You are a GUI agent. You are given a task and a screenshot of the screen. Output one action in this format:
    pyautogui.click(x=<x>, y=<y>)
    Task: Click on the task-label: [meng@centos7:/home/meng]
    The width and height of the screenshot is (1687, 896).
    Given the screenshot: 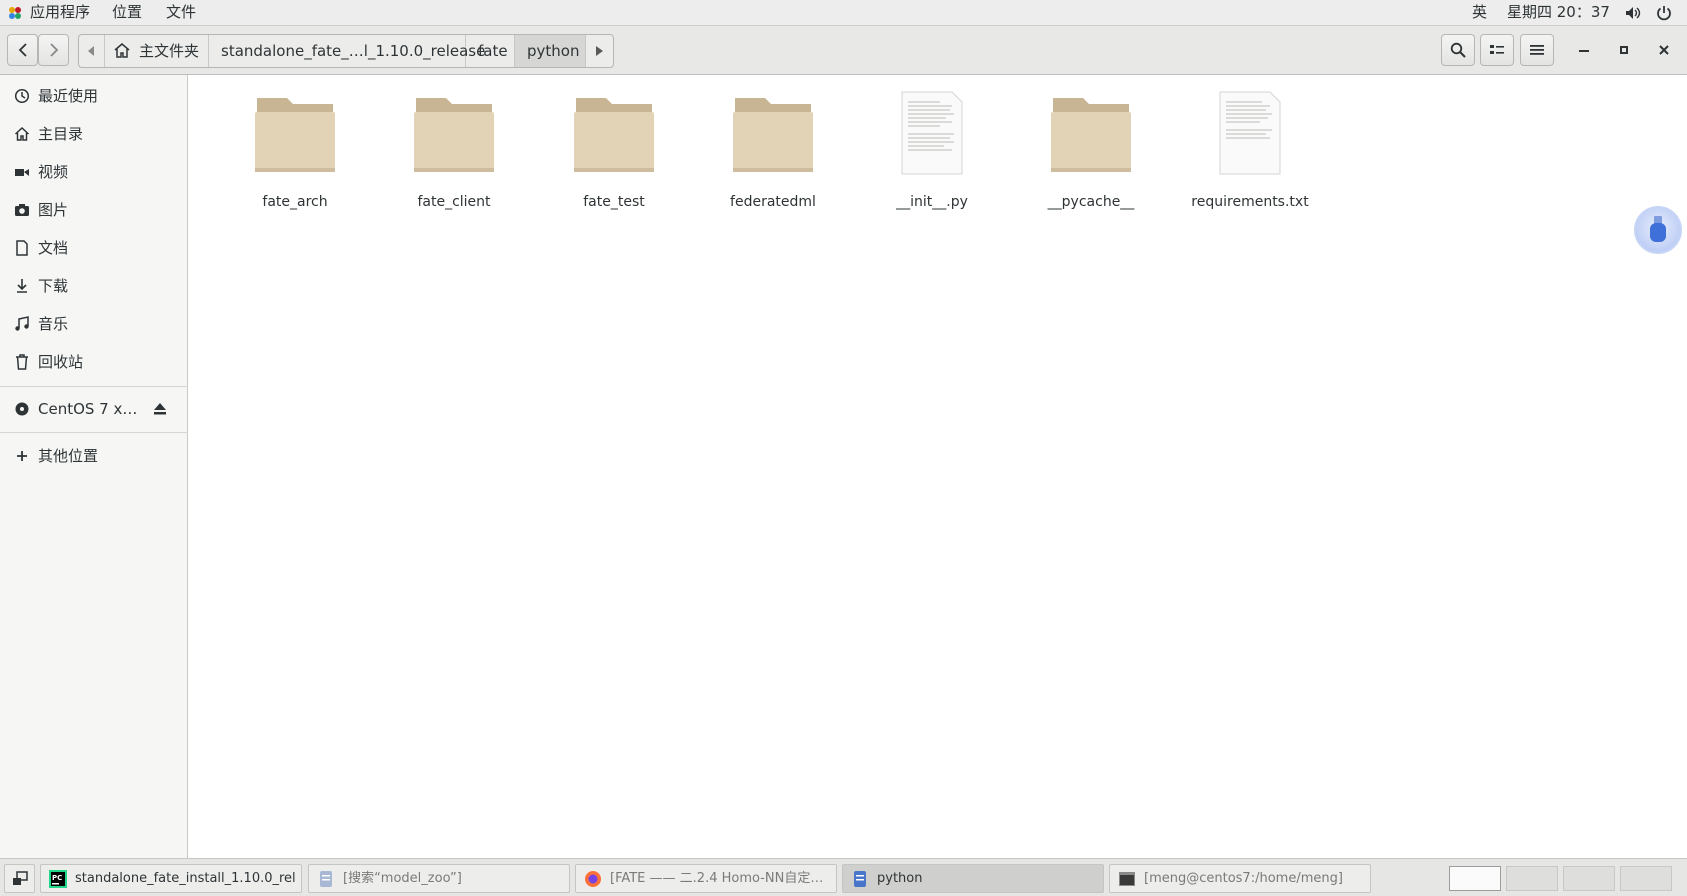 What is the action you would take?
    pyautogui.click(x=1243, y=878)
    